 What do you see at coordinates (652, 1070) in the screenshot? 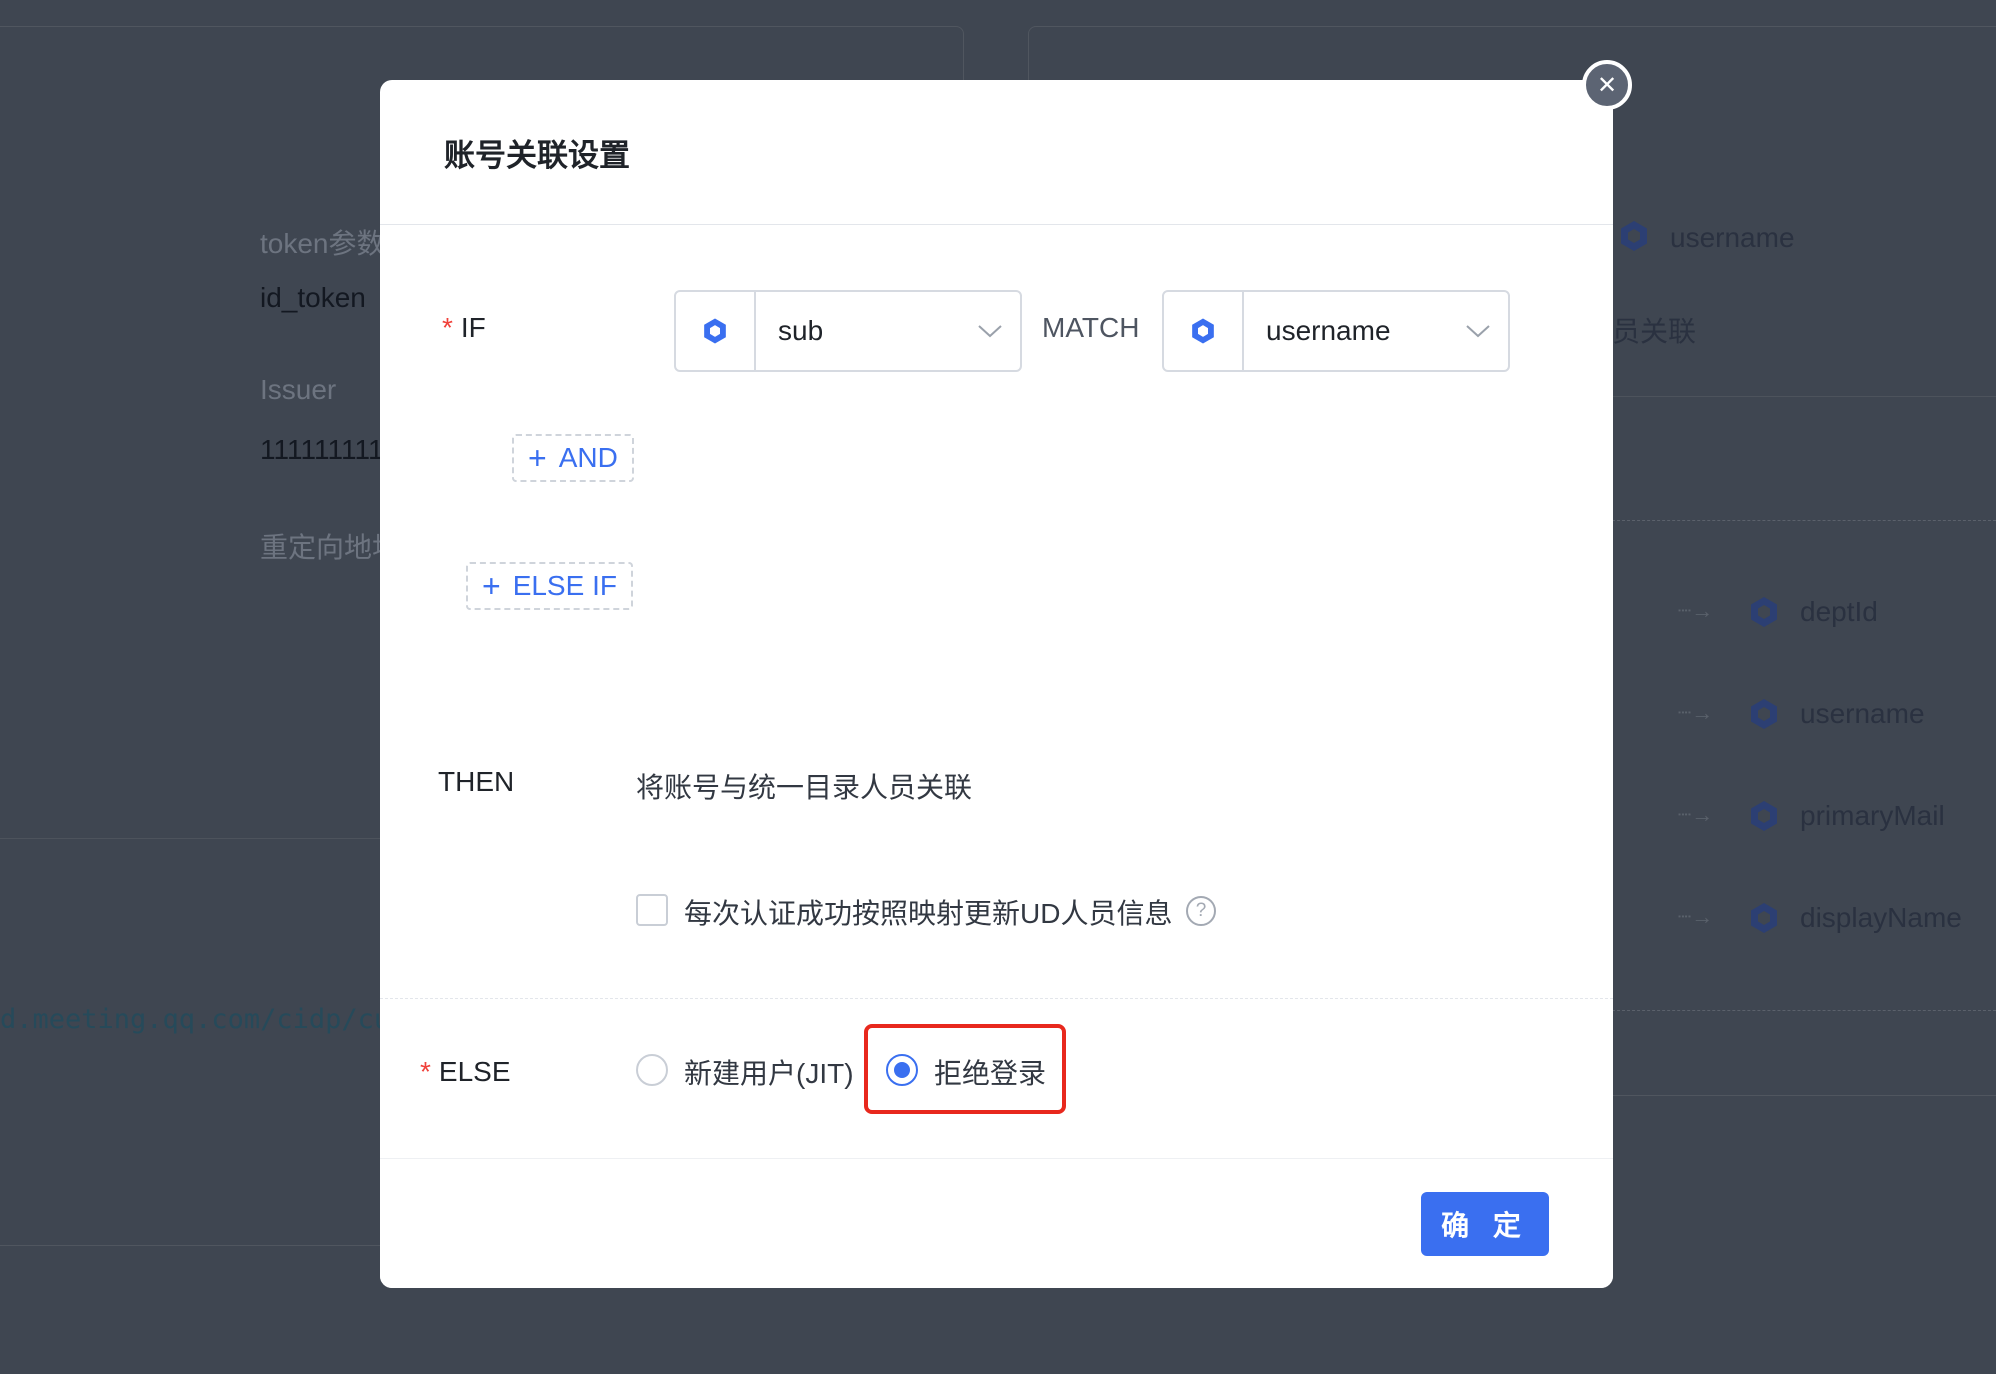
I see `radio-create-user-jit` at bounding box center [652, 1070].